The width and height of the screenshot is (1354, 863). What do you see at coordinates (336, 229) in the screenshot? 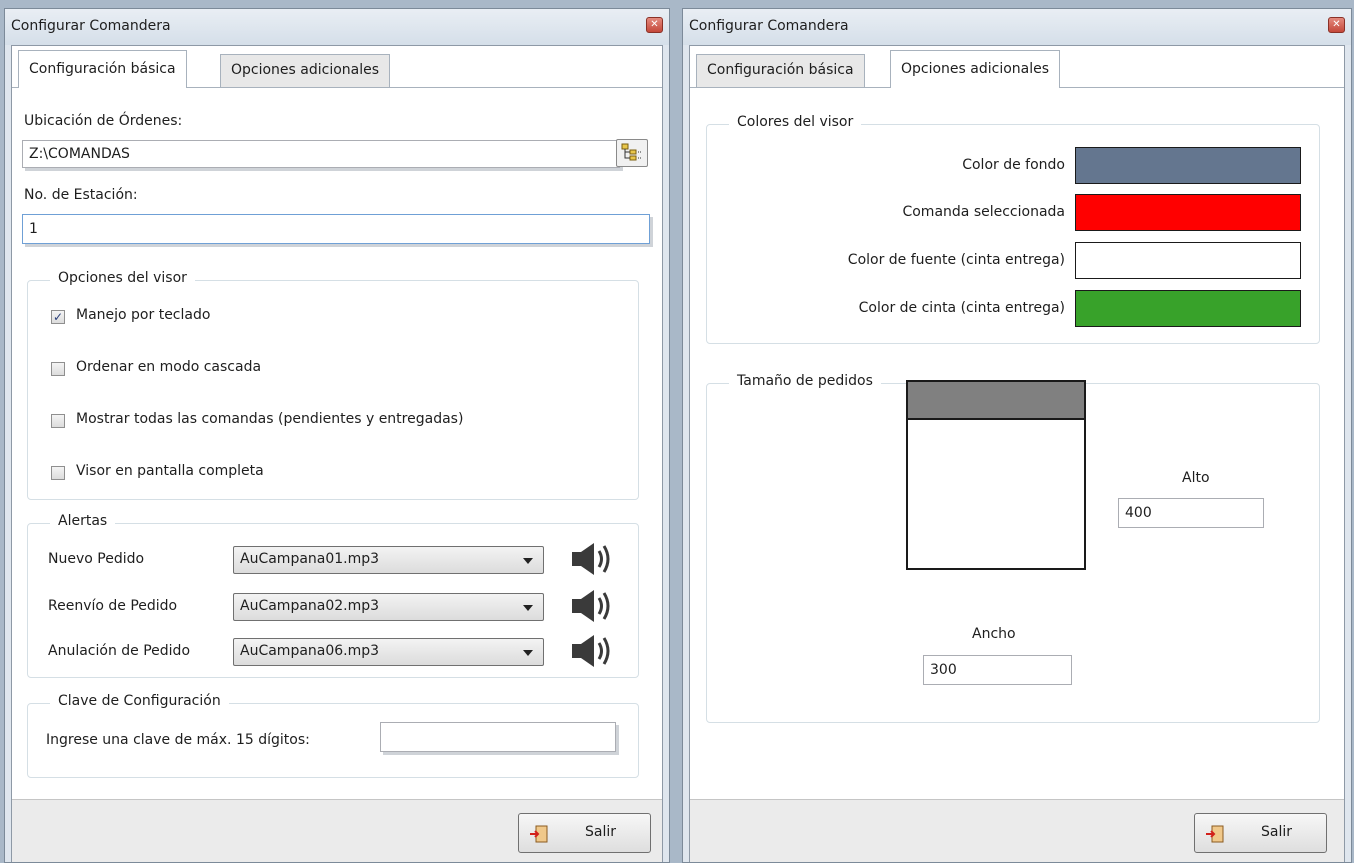
I see `station-number-input` at bounding box center [336, 229].